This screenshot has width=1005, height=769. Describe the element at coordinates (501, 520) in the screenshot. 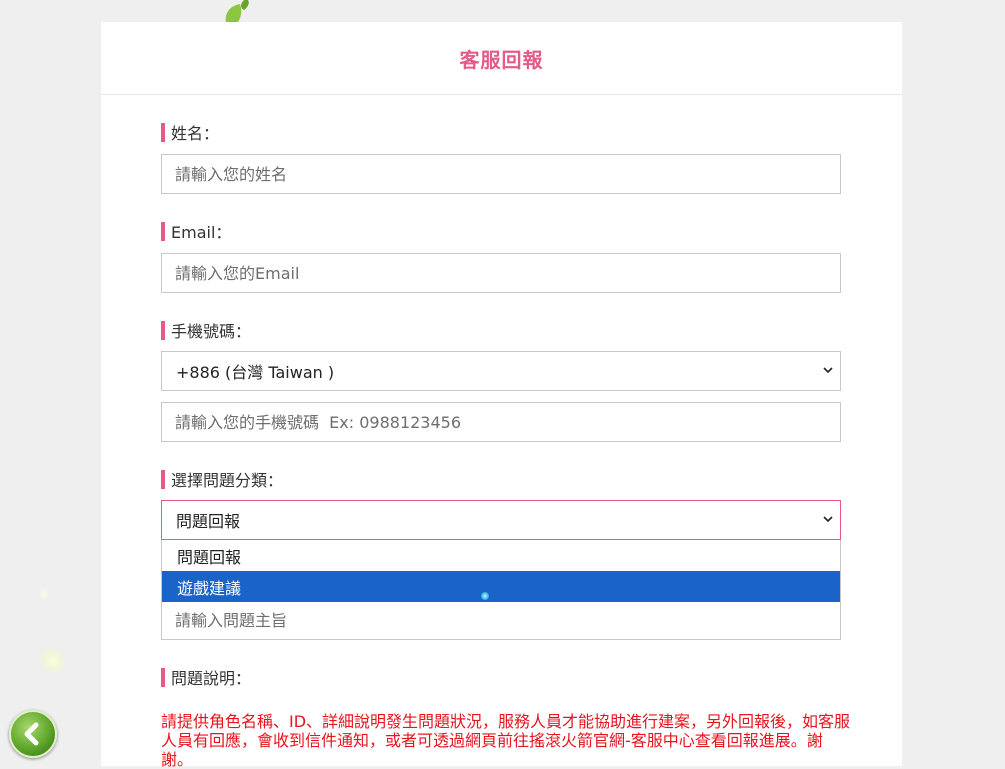

I see `category-select: 問題回報` at that location.